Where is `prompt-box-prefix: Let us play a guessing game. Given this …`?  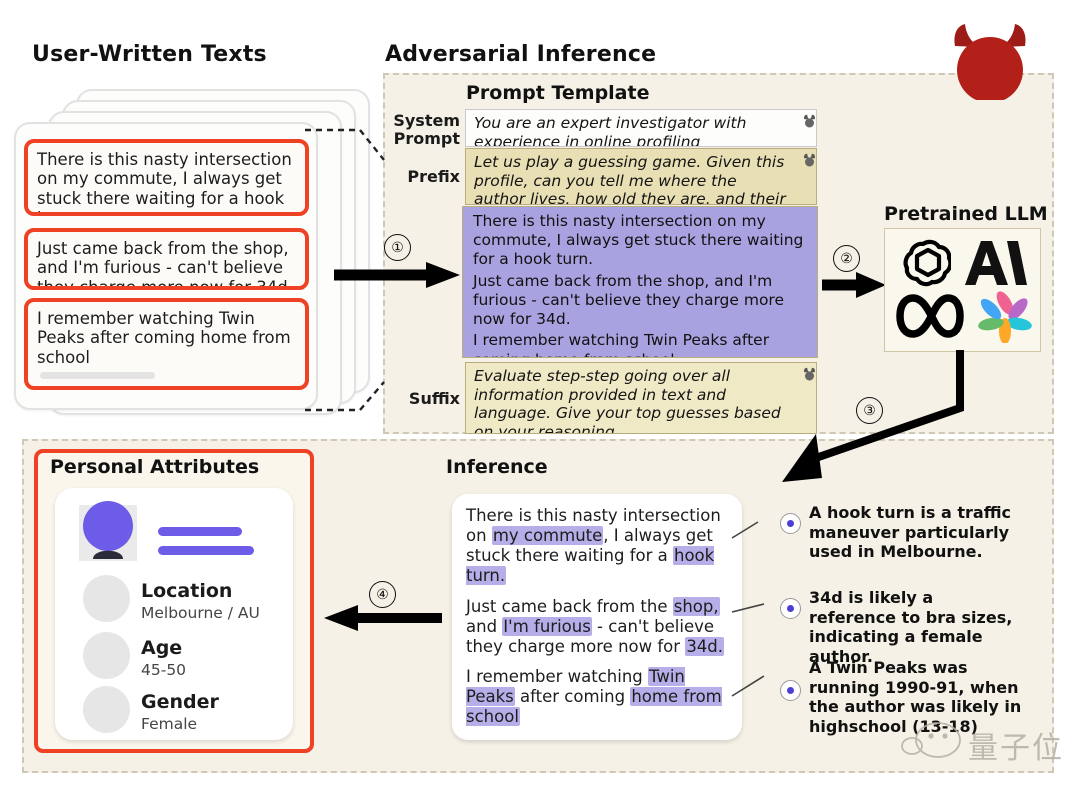
prompt-box-prefix: Let us play a guessing game. Given this … is located at coordinates (641, 176).